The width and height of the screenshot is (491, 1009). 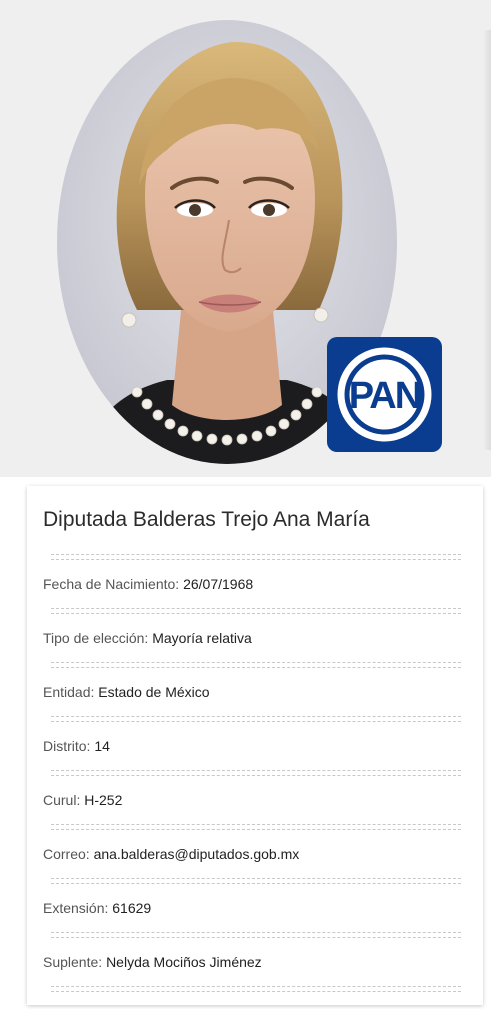 What do you see at coordinates (71, 692) in the screenshot?
I see `field-label: Entidad:` at bounding box center [71, 692].